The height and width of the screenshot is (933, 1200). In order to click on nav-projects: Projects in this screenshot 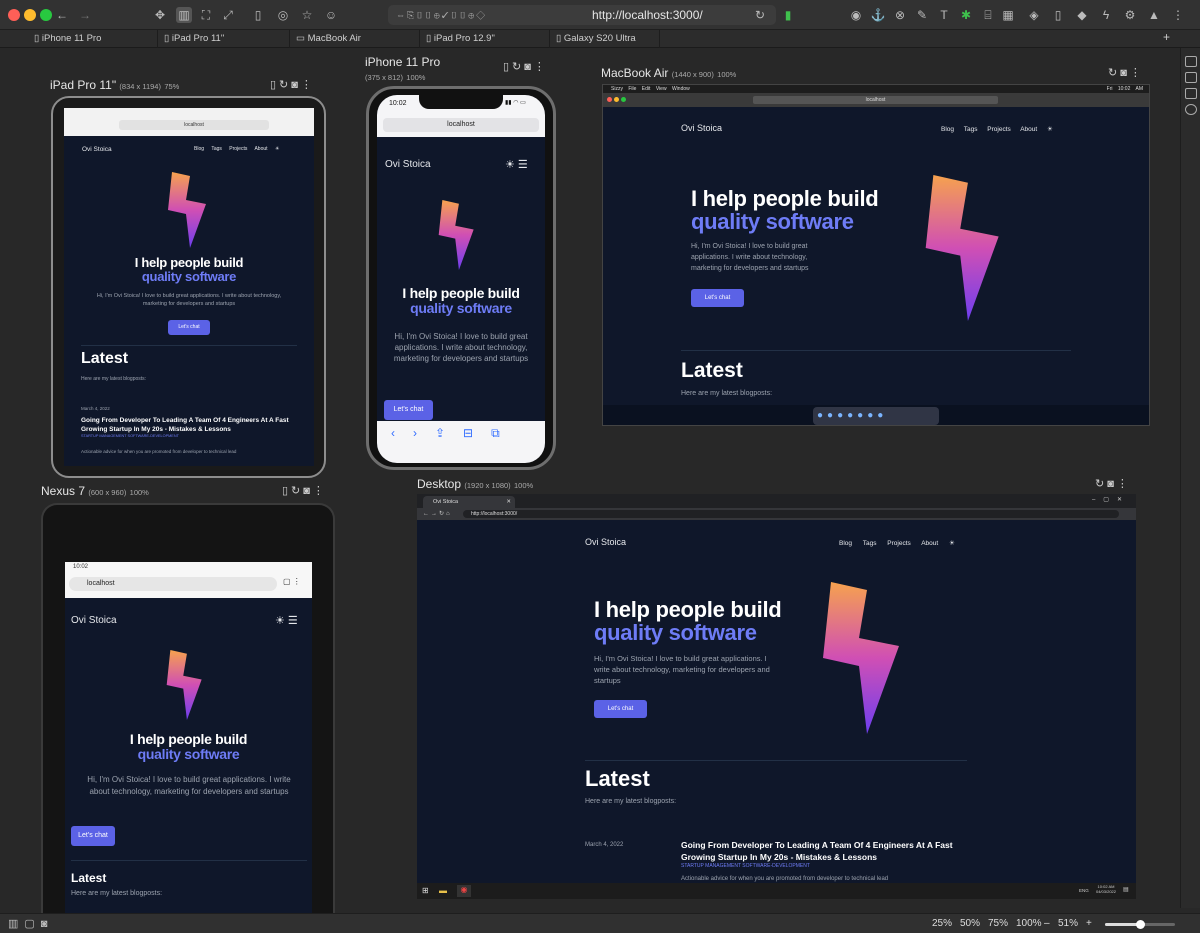, I will do `click(998, 129)`.